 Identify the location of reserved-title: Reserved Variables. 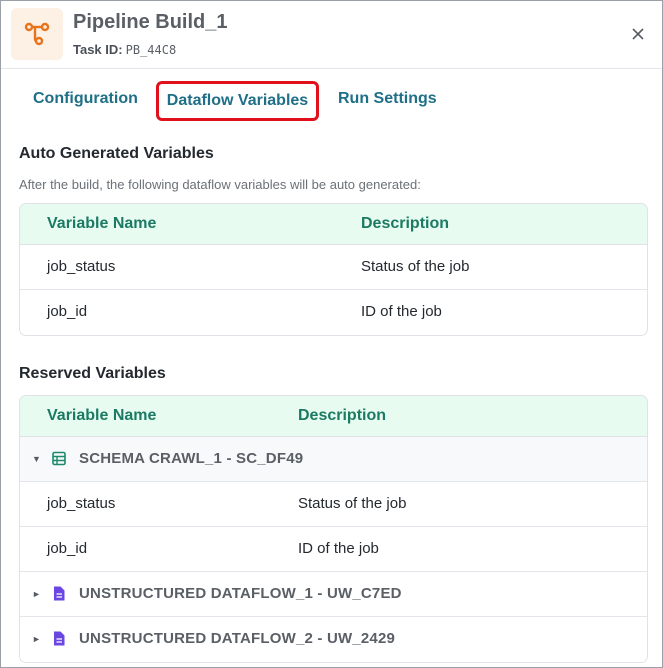
(92, 373).